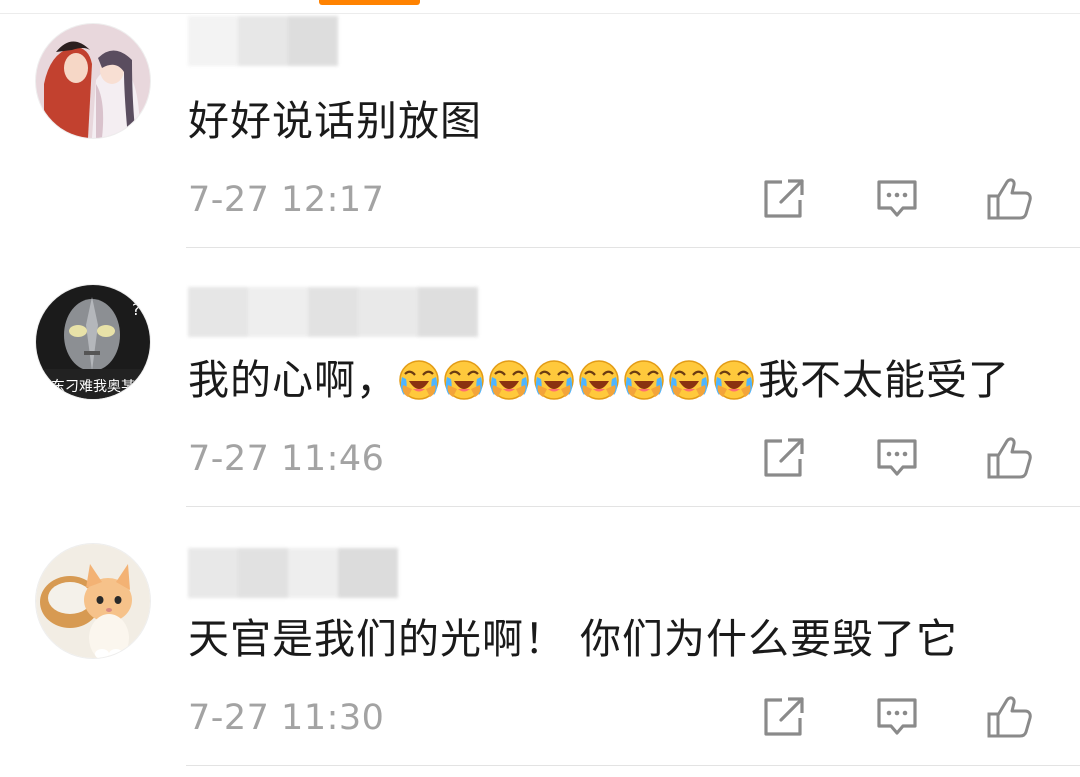 The height and width of the screenshot is (777, 1080). What do you see at coordinates (93, 342) in the screenshot?
I see `ultraman-avatar: 东刁难我奥某 ?` at bounding box center [93, 342].